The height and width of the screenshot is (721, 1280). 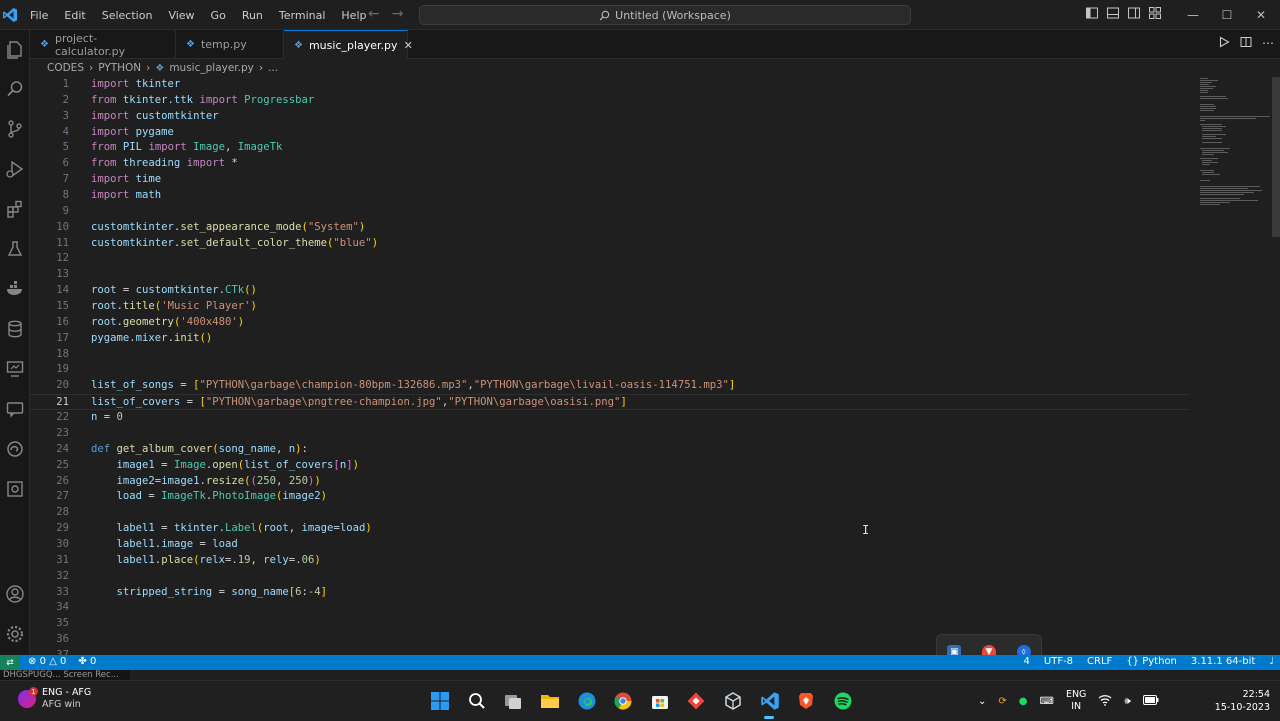 What do you see at coordinates (15, 89) in the screenshot?
I see `search-icon` at bounding box center [15, 89].